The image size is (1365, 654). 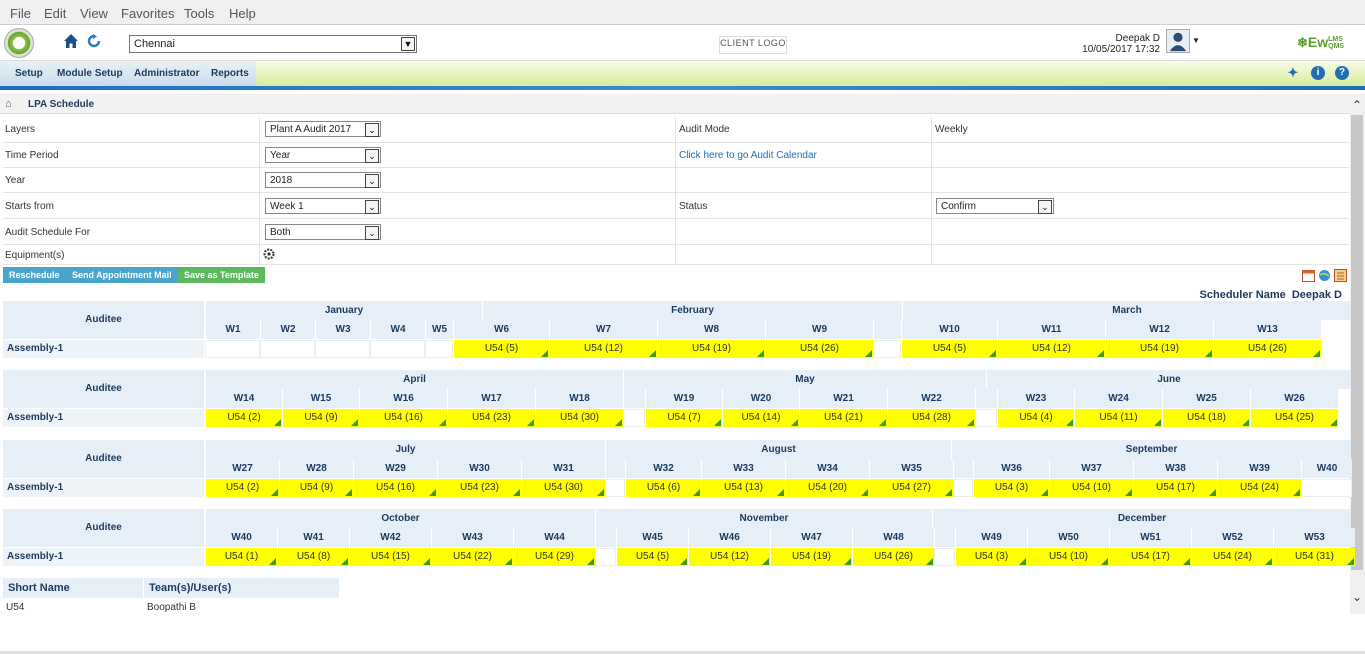 I want to click on main-nav-items: Setup Module Setup Administrator Reports, so click(x=128, y=73).